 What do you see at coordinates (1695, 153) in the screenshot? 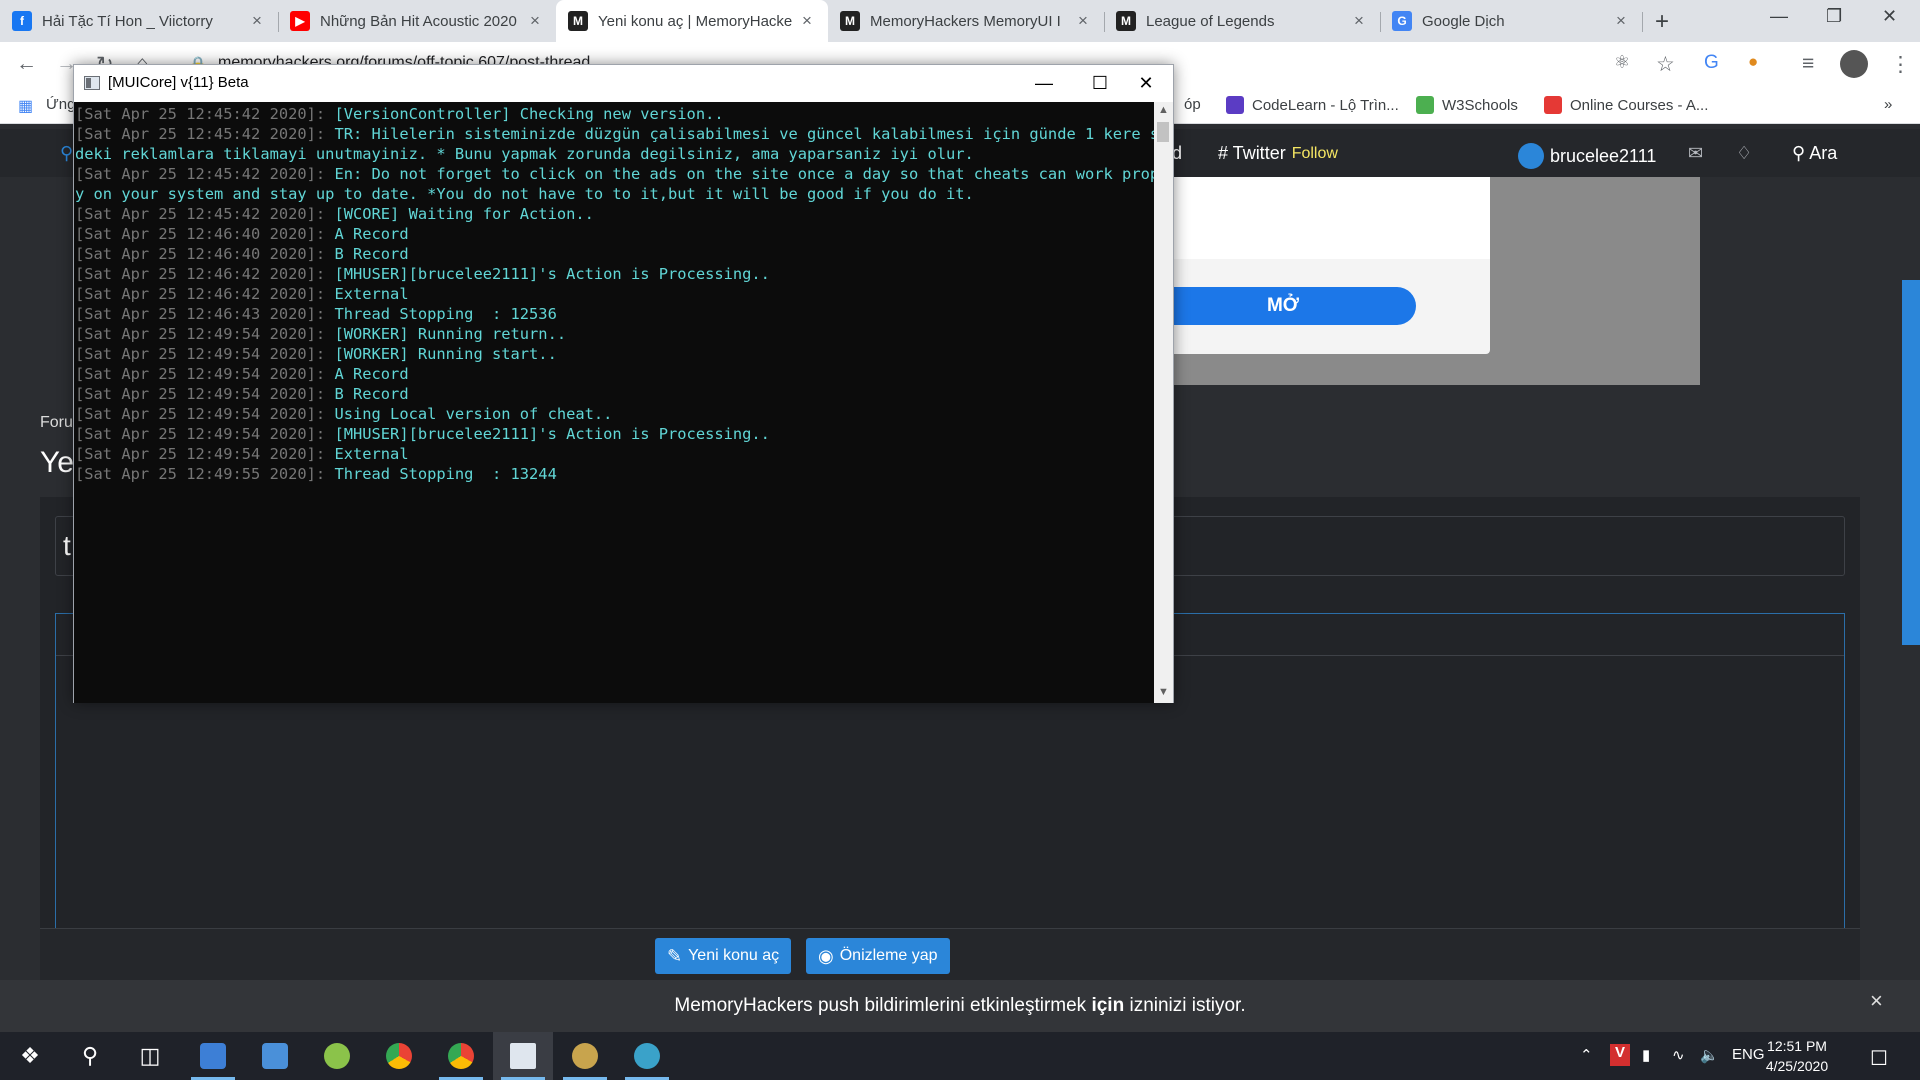
I see `inbox-icon: ✉` at bounding box center [1695, 153].